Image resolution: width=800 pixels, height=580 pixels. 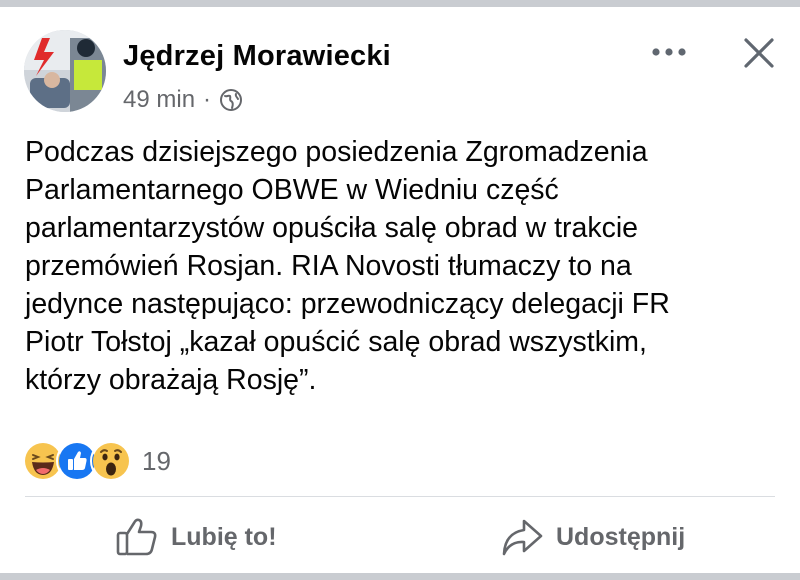 I want to click on share-button: Udostępnij, so click(x=592, y=537).